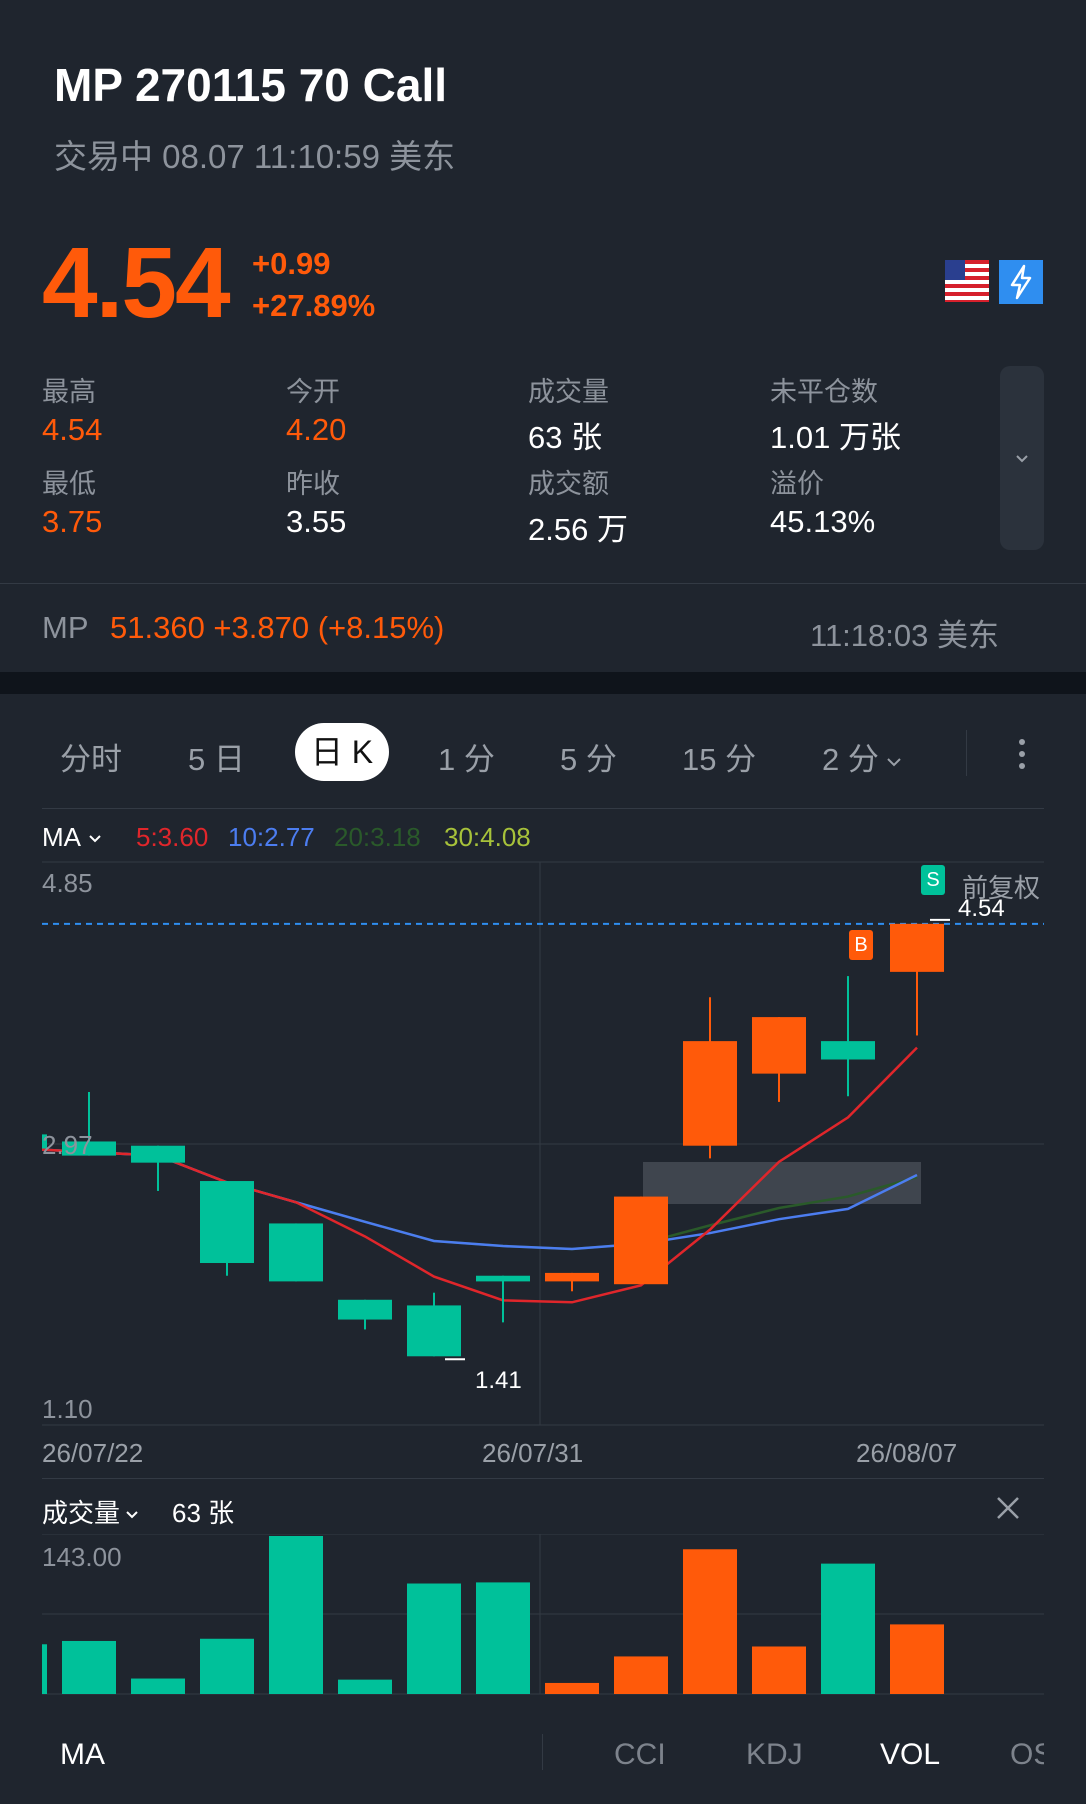 This screenshot has height=1804, width=1086. I want to click on indicator-tab-kdj: KDJ, so click(774, 1755).